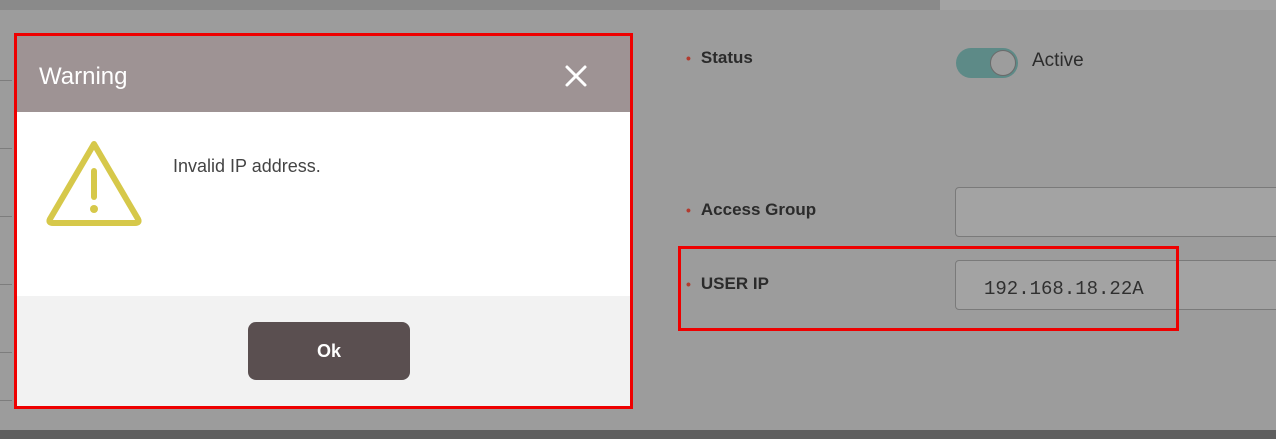  What do you see at coordinates (576, 76) in the screenshot?
I see `close-icon` at bounding box center [576, 76].